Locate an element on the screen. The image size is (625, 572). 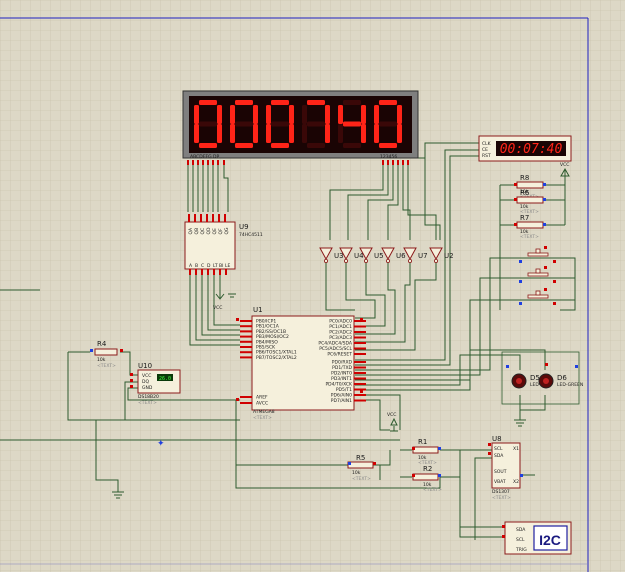
u9-pin-label: BI is located at coordinates (221, 266).